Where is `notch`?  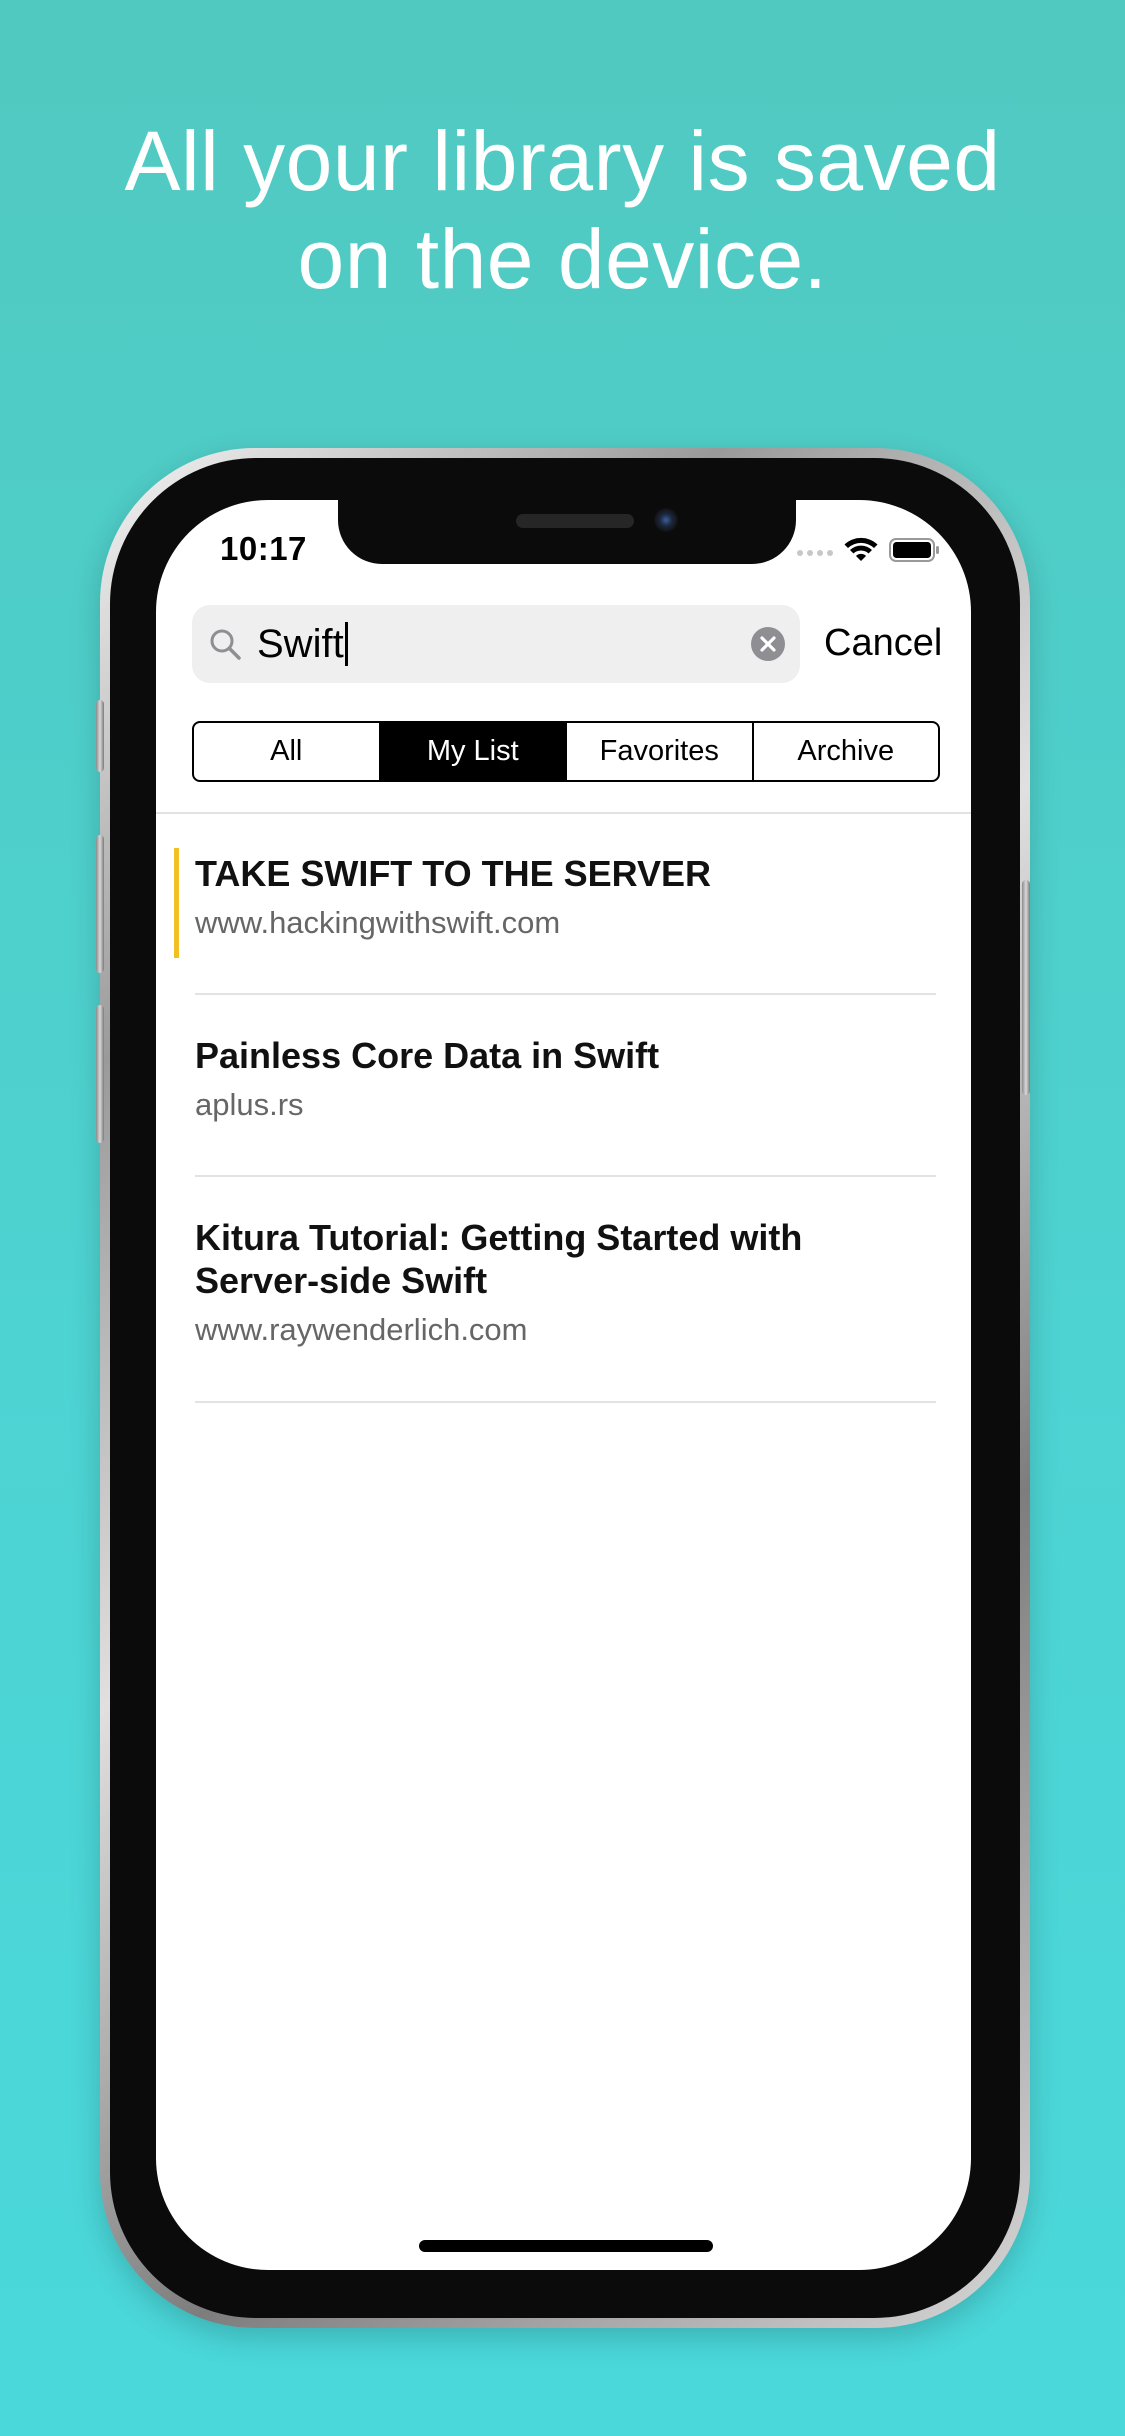
notch is located at coordinates (567, 532).